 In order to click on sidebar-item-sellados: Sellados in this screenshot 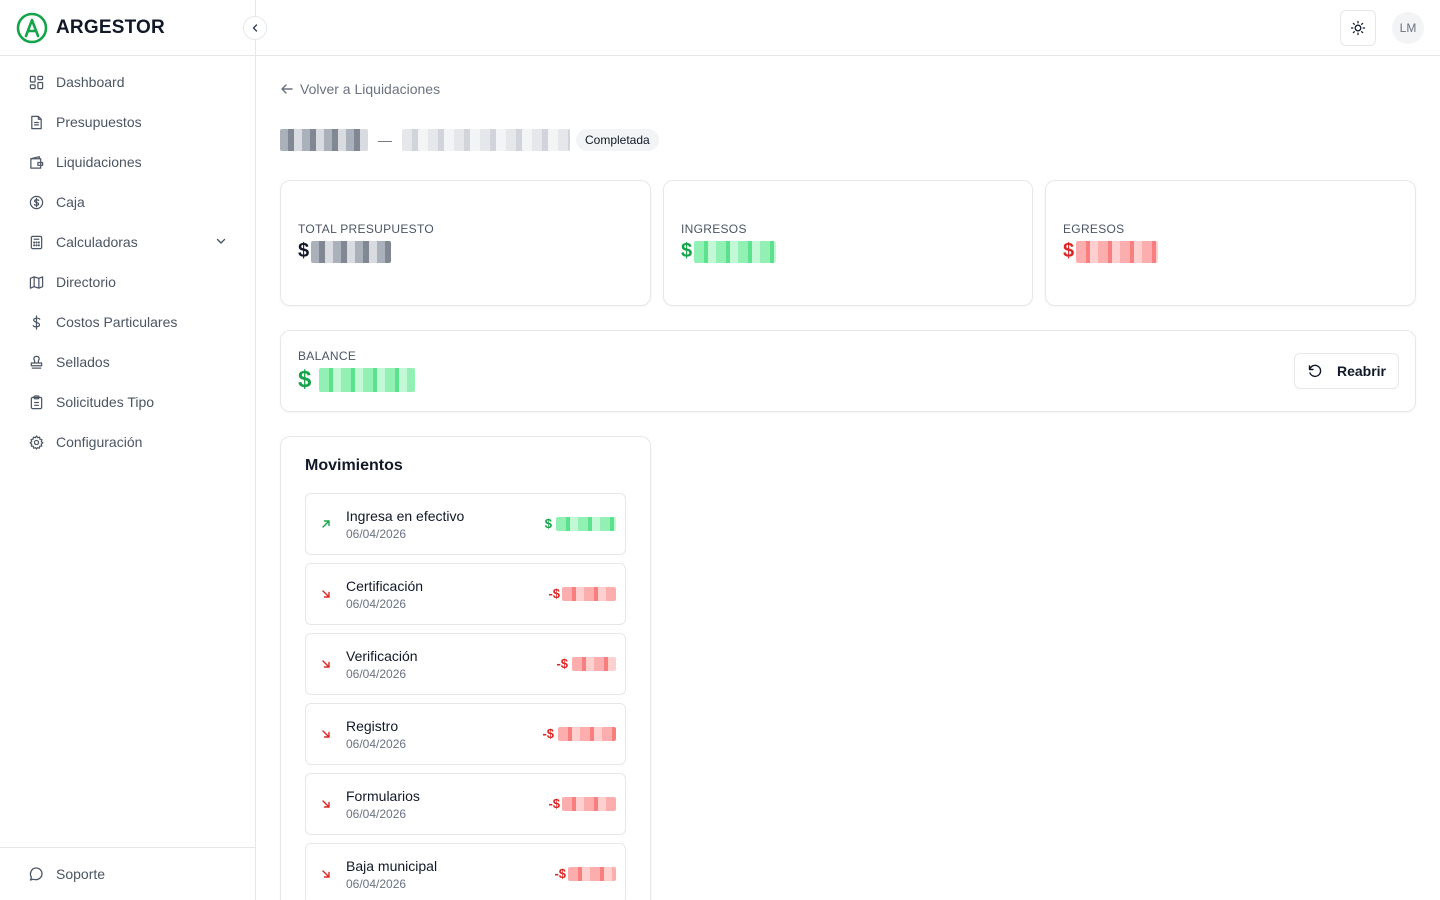, I will do `click(127, 362)`.